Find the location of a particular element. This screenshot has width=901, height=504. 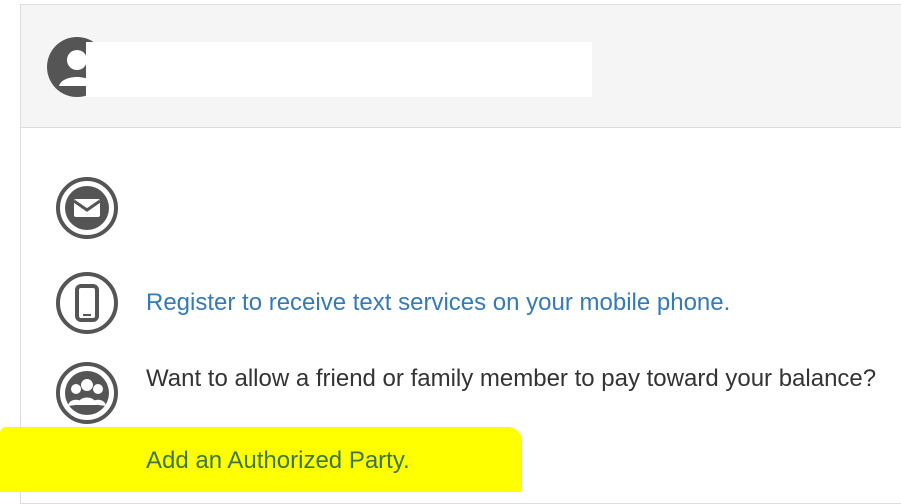

redacted-name is located at coordinates (339, 69).